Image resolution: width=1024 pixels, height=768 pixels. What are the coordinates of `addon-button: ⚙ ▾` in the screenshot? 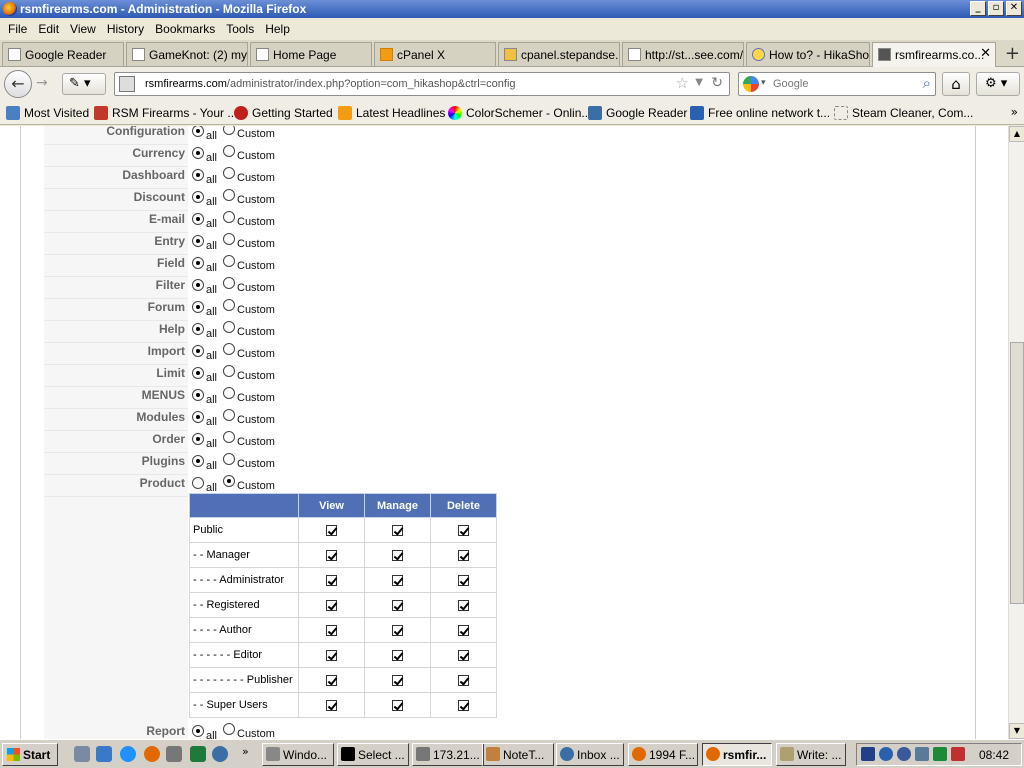 It's located at (998, 84).